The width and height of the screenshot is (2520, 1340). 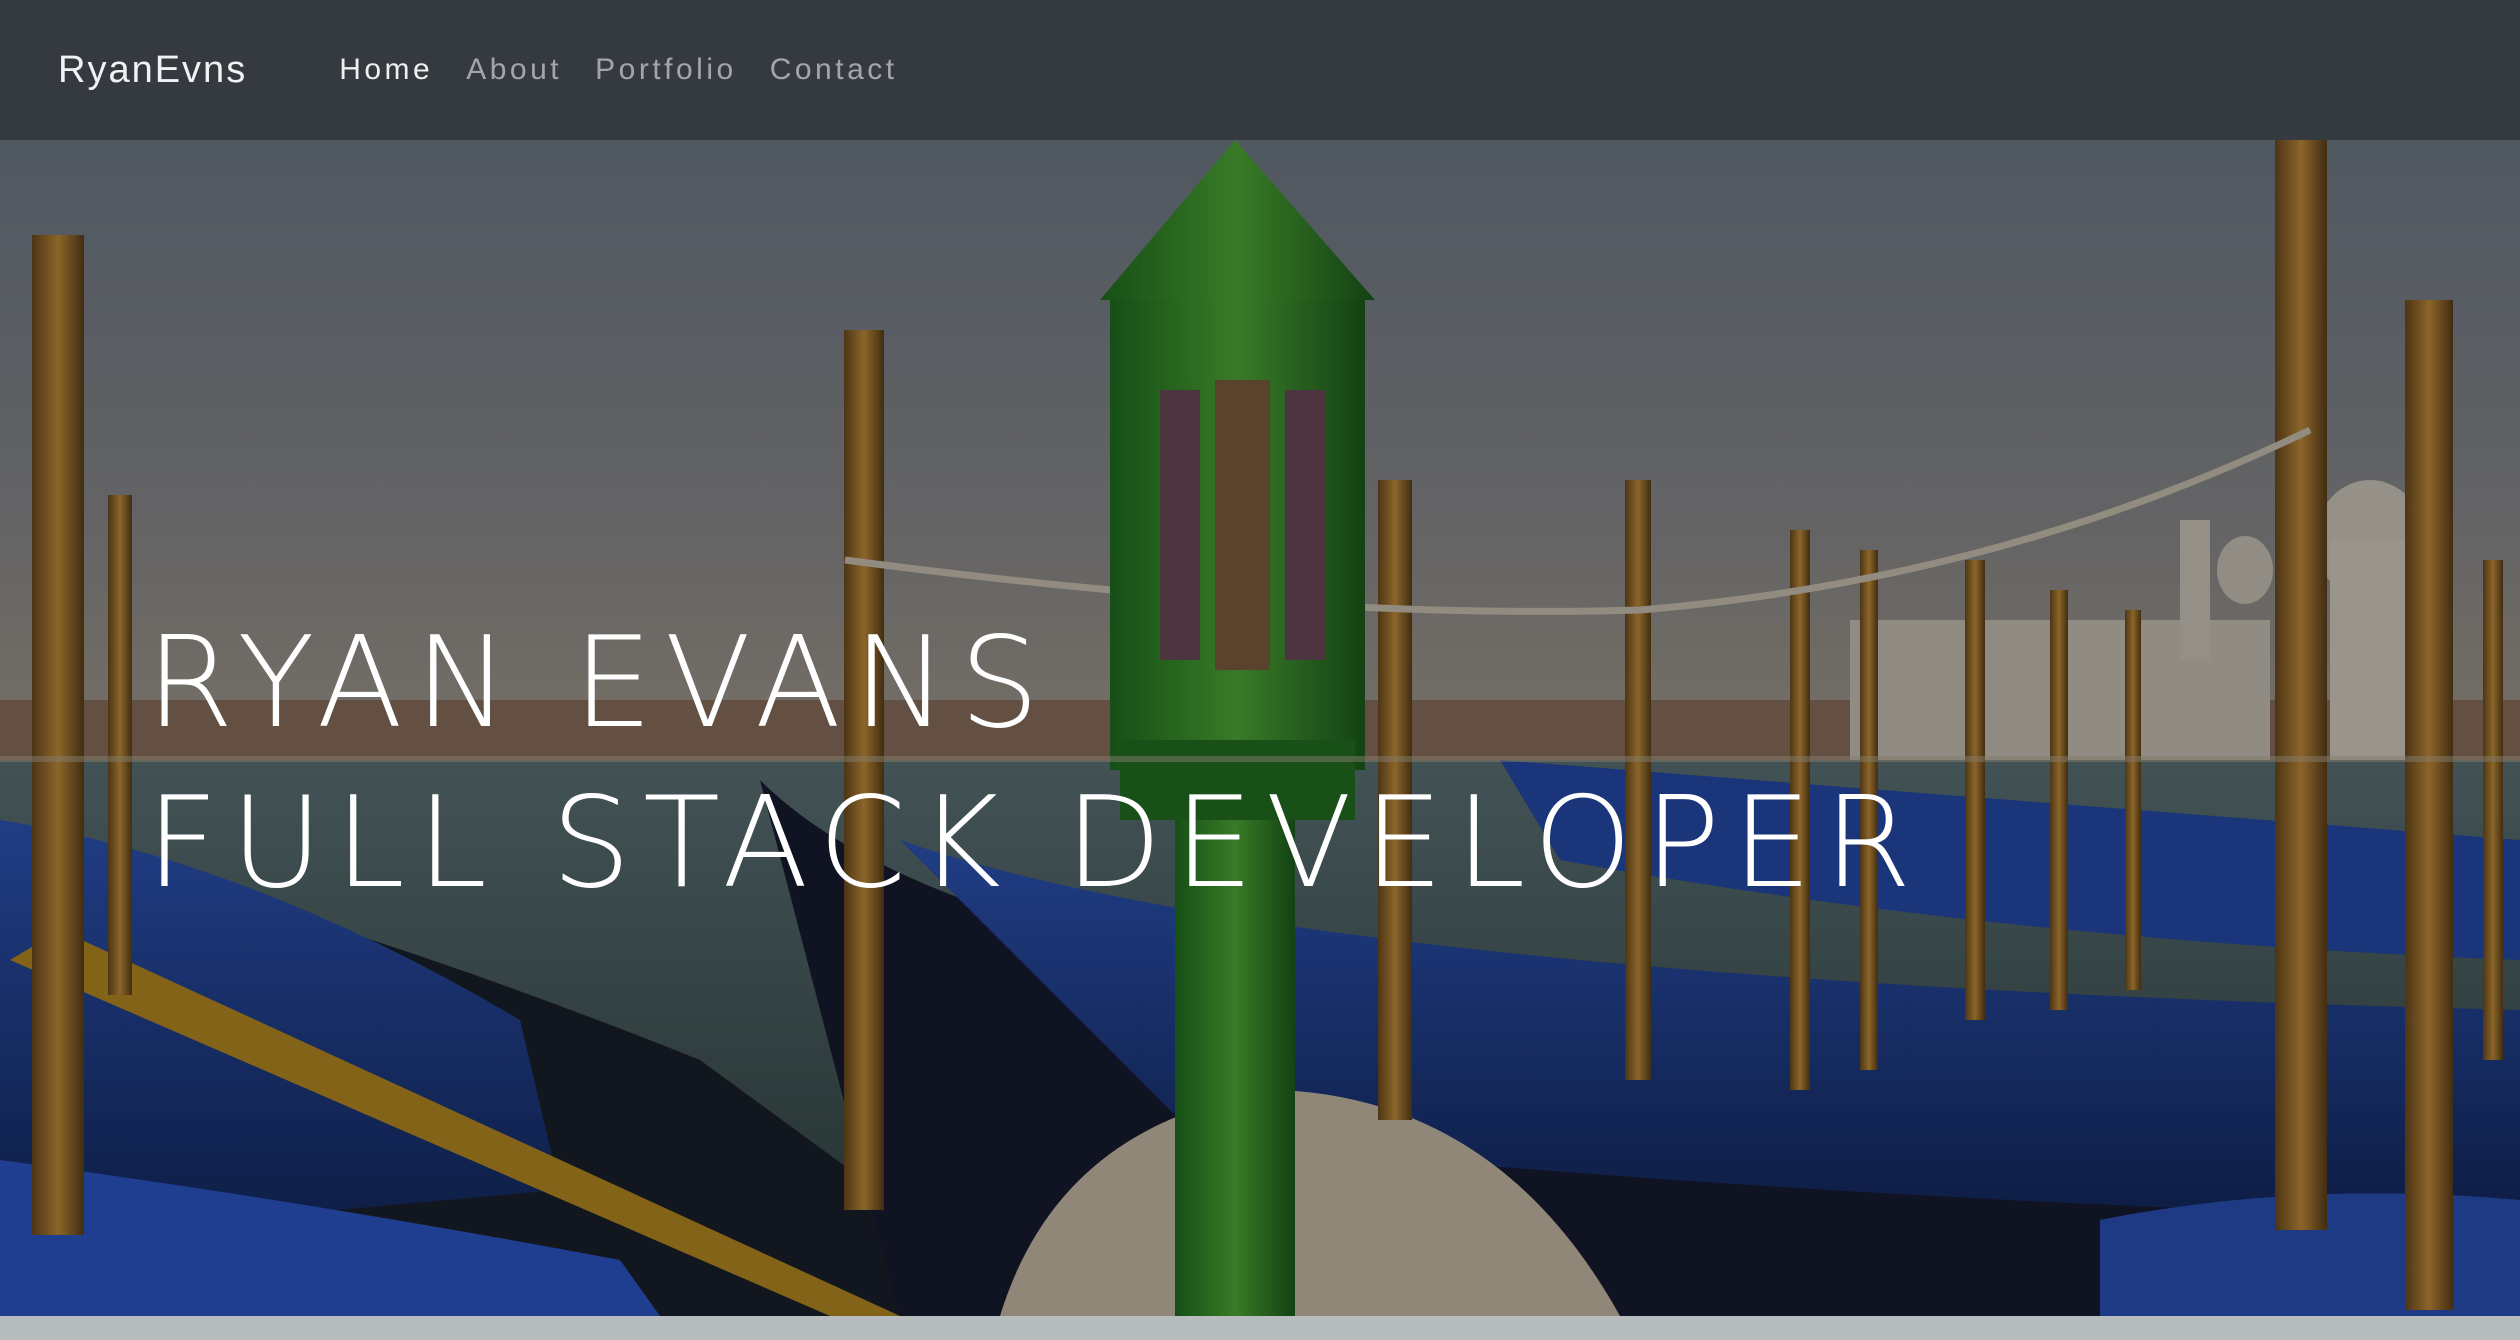 What do you see at coordinates (1260, 70) in the screenshot?
I see `navbar: RyanEvns Home About Portfolio Contact` at bounding box center [1260, 70].